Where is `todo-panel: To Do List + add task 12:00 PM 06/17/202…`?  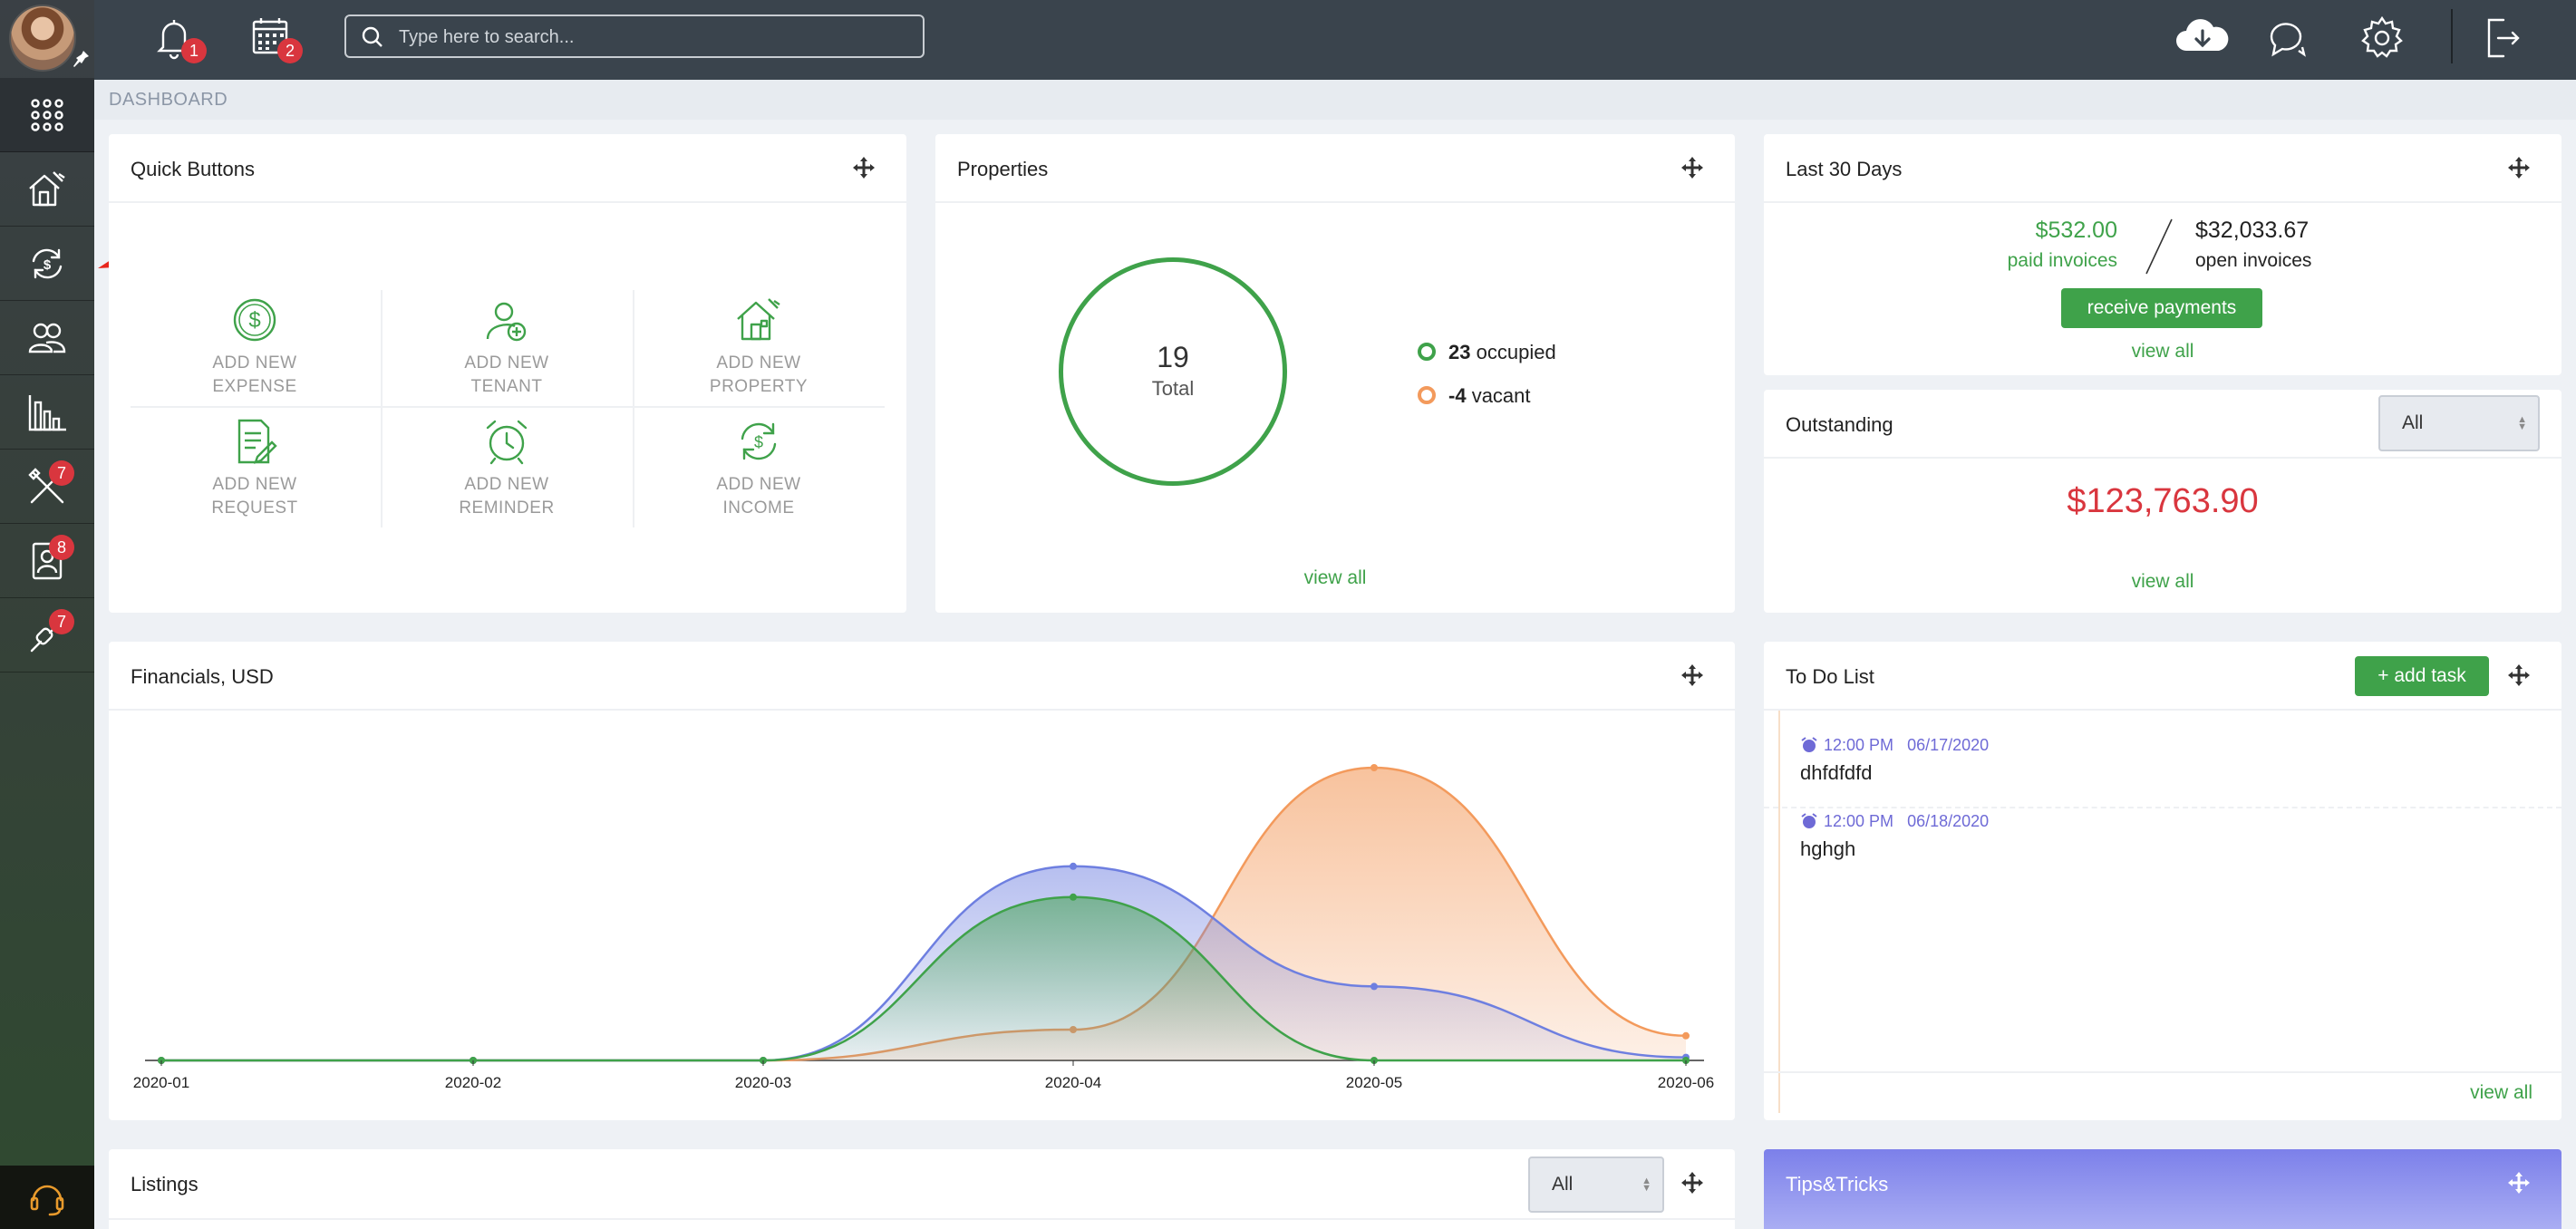
todo-panel: To Do List + add task 12:00 PM 06/17/202… is located at coordinates (2162, 881).